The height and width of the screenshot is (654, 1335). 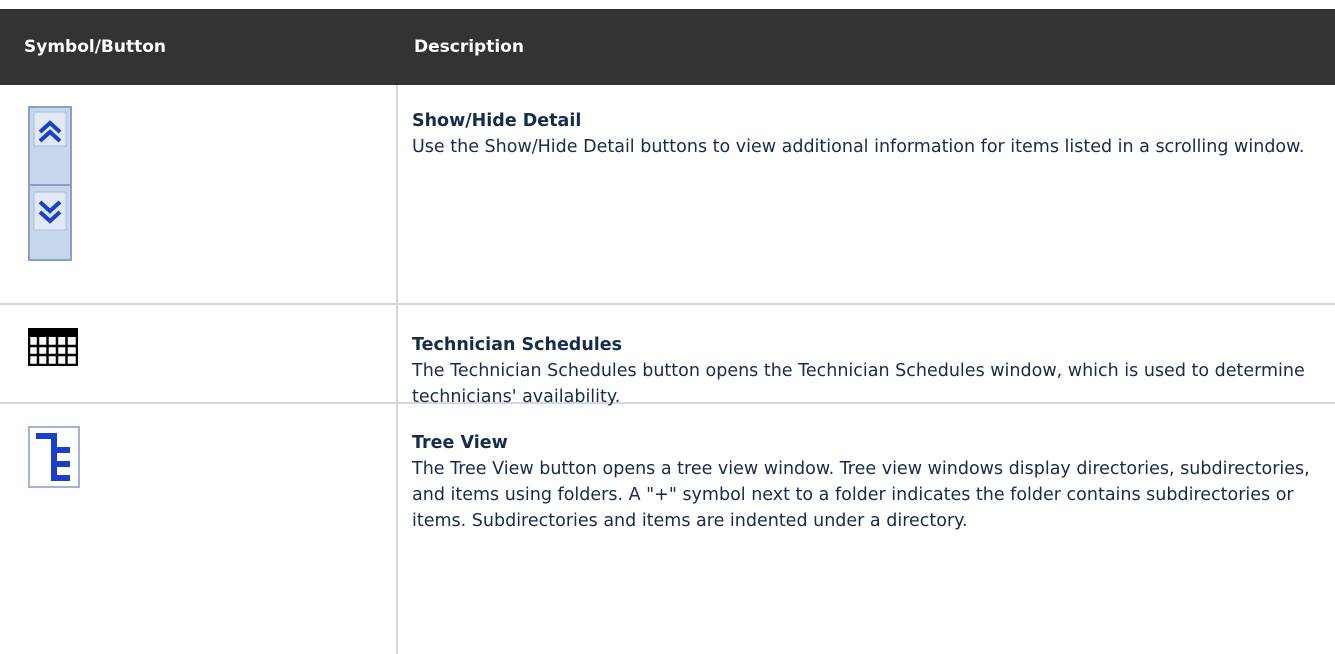 I want to click on header-symbol: Symbol/Button, so click(x=95, y=47).